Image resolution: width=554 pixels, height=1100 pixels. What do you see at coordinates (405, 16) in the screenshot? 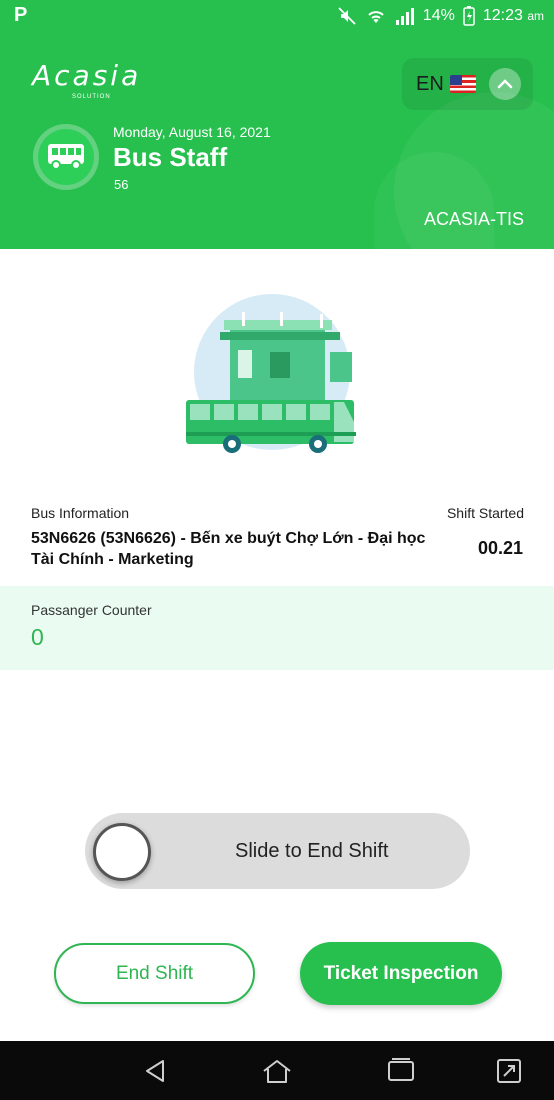
I see `signal-icon` at bounding box center [405, 16].